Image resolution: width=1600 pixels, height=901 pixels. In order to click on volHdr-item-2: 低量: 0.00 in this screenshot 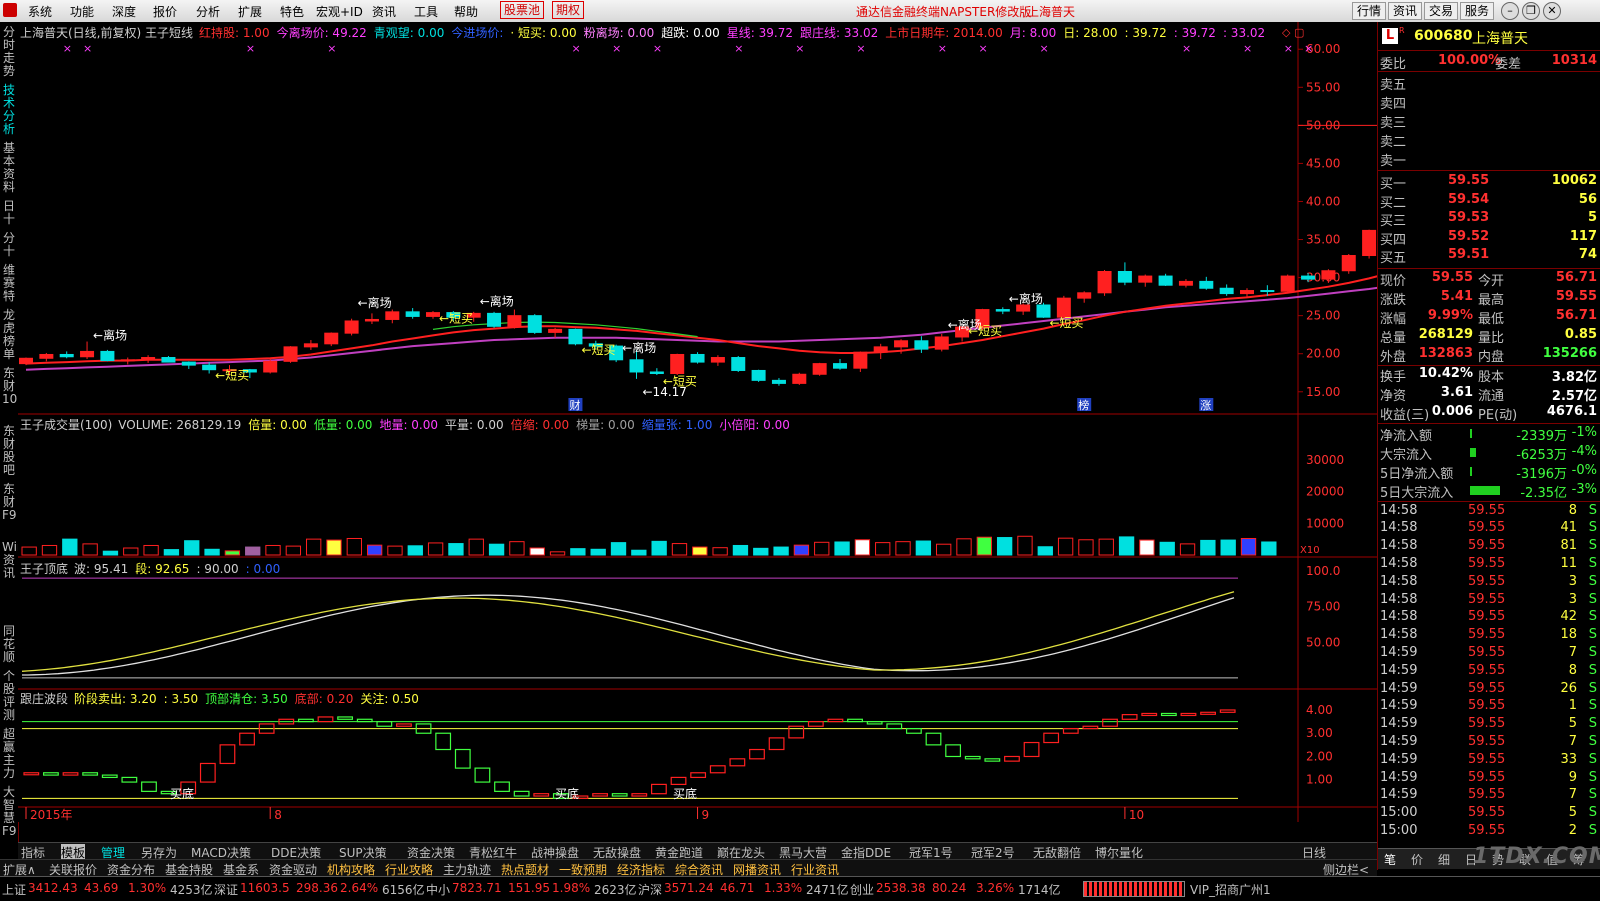, I will do `click(343, 425)`.